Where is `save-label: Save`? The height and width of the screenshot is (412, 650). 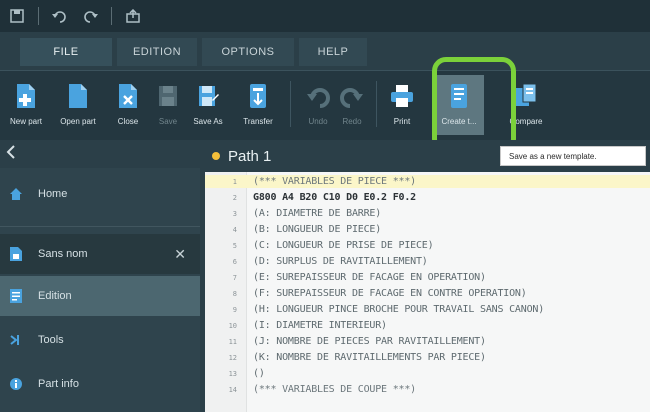
save-label: Save is located at coordinates (168, 121).